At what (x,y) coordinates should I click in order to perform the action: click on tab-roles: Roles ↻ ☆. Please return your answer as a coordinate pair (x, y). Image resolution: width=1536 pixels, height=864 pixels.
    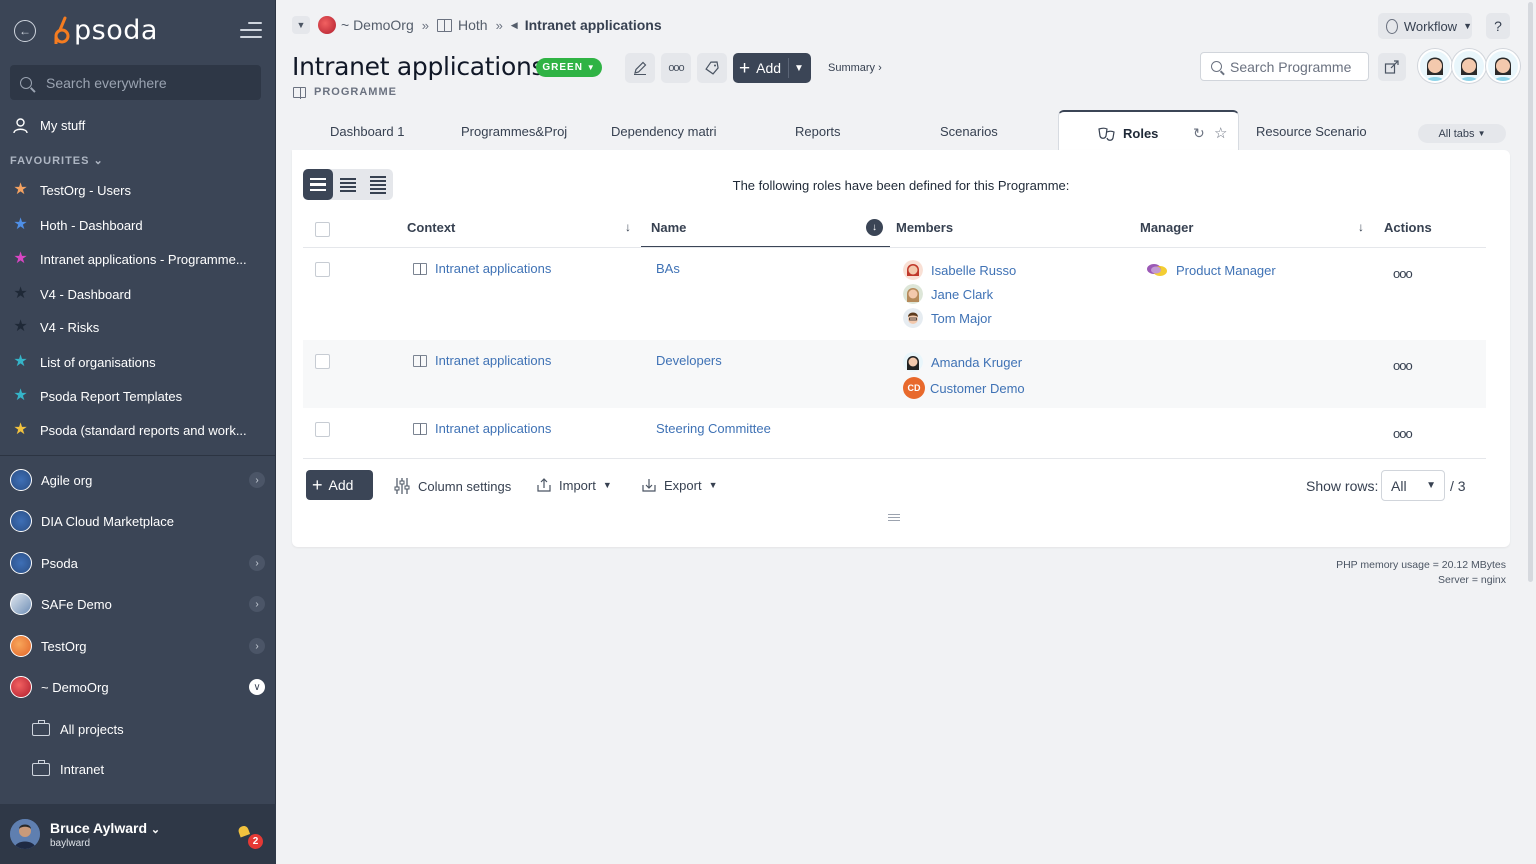
    Looking at the image, I should click on (1148, 131).